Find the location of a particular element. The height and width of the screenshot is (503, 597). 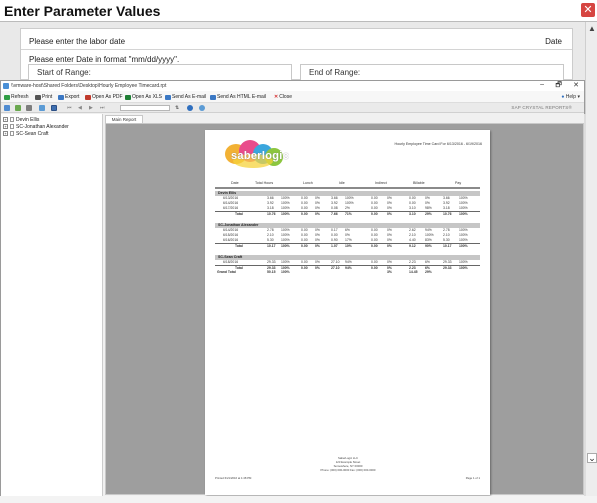

printed-timestamp: Printed 6/21/2016 at 1:48 PM is located at coordinates (233, 478).